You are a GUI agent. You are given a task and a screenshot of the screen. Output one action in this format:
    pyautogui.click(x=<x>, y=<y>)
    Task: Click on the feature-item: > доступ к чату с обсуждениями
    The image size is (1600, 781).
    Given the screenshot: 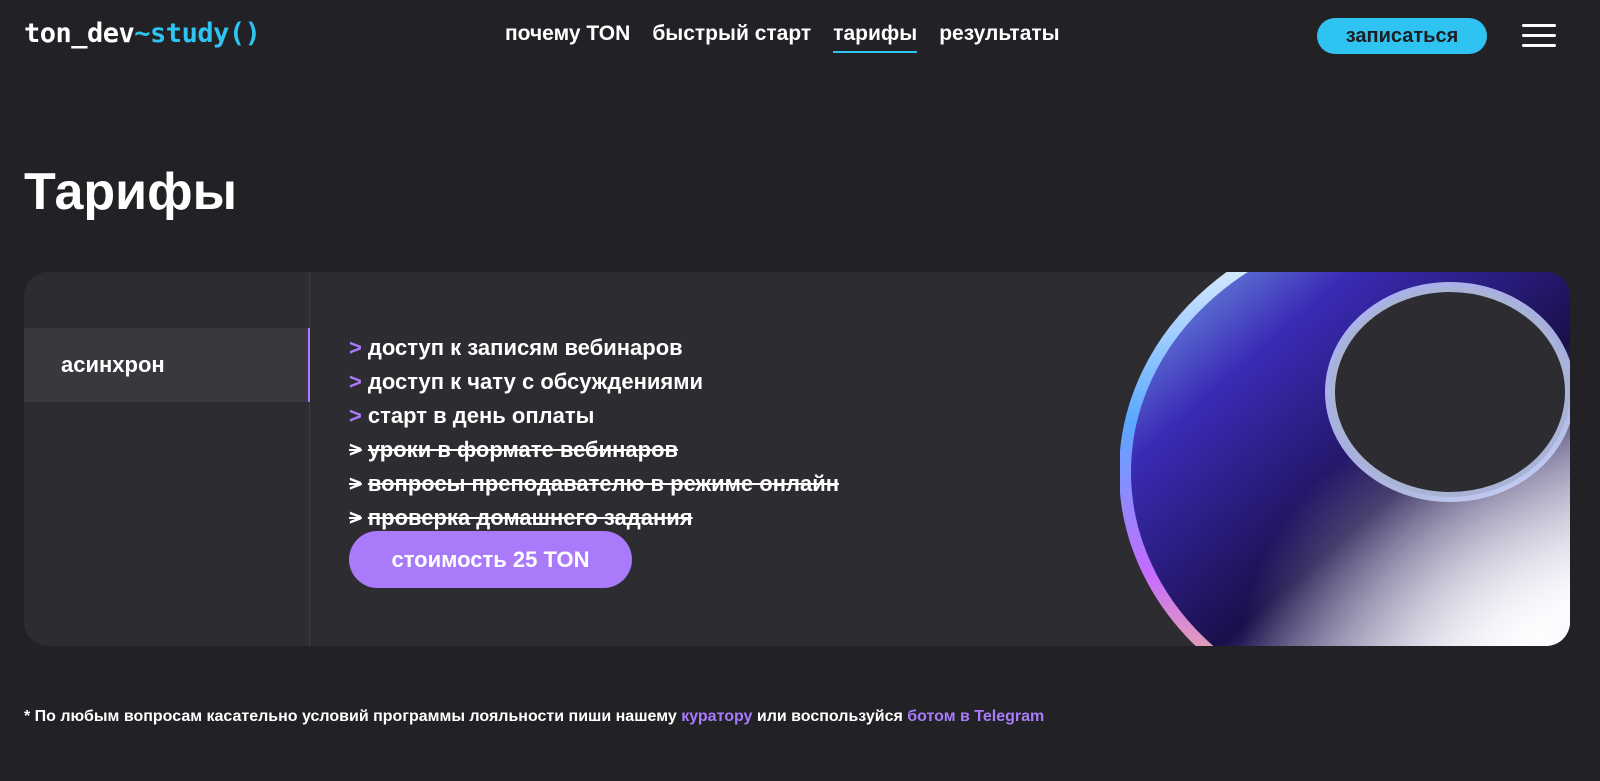 What is the action you would take?
    pyautogui.click(x=594, y=382)
    